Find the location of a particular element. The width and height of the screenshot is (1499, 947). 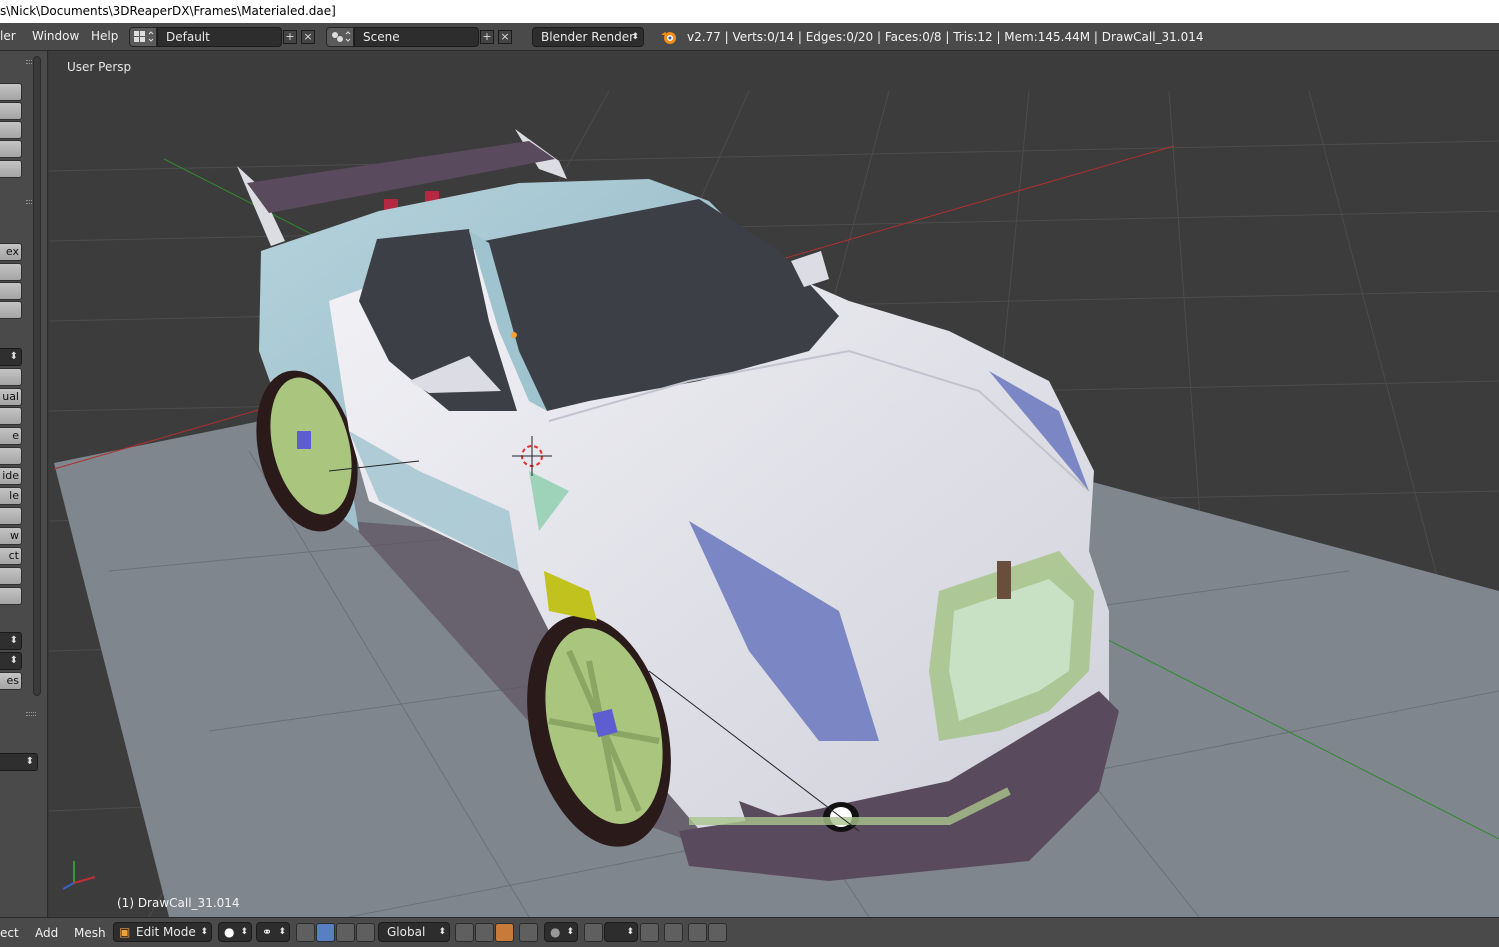

help-menu: Help is located at coordinates (104, 36).